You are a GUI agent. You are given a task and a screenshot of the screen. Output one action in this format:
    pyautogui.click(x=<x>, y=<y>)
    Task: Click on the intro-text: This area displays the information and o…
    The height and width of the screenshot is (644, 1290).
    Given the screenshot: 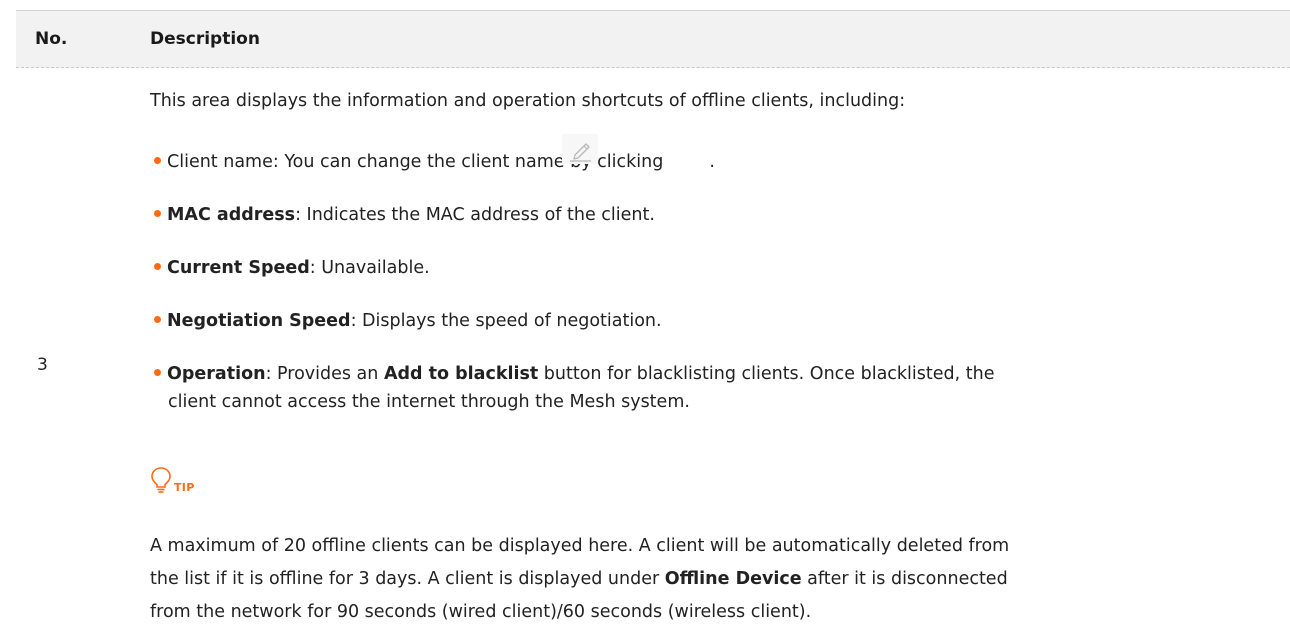 What is the action you would take?
    pyautogui.click(x=528, y=101)
    